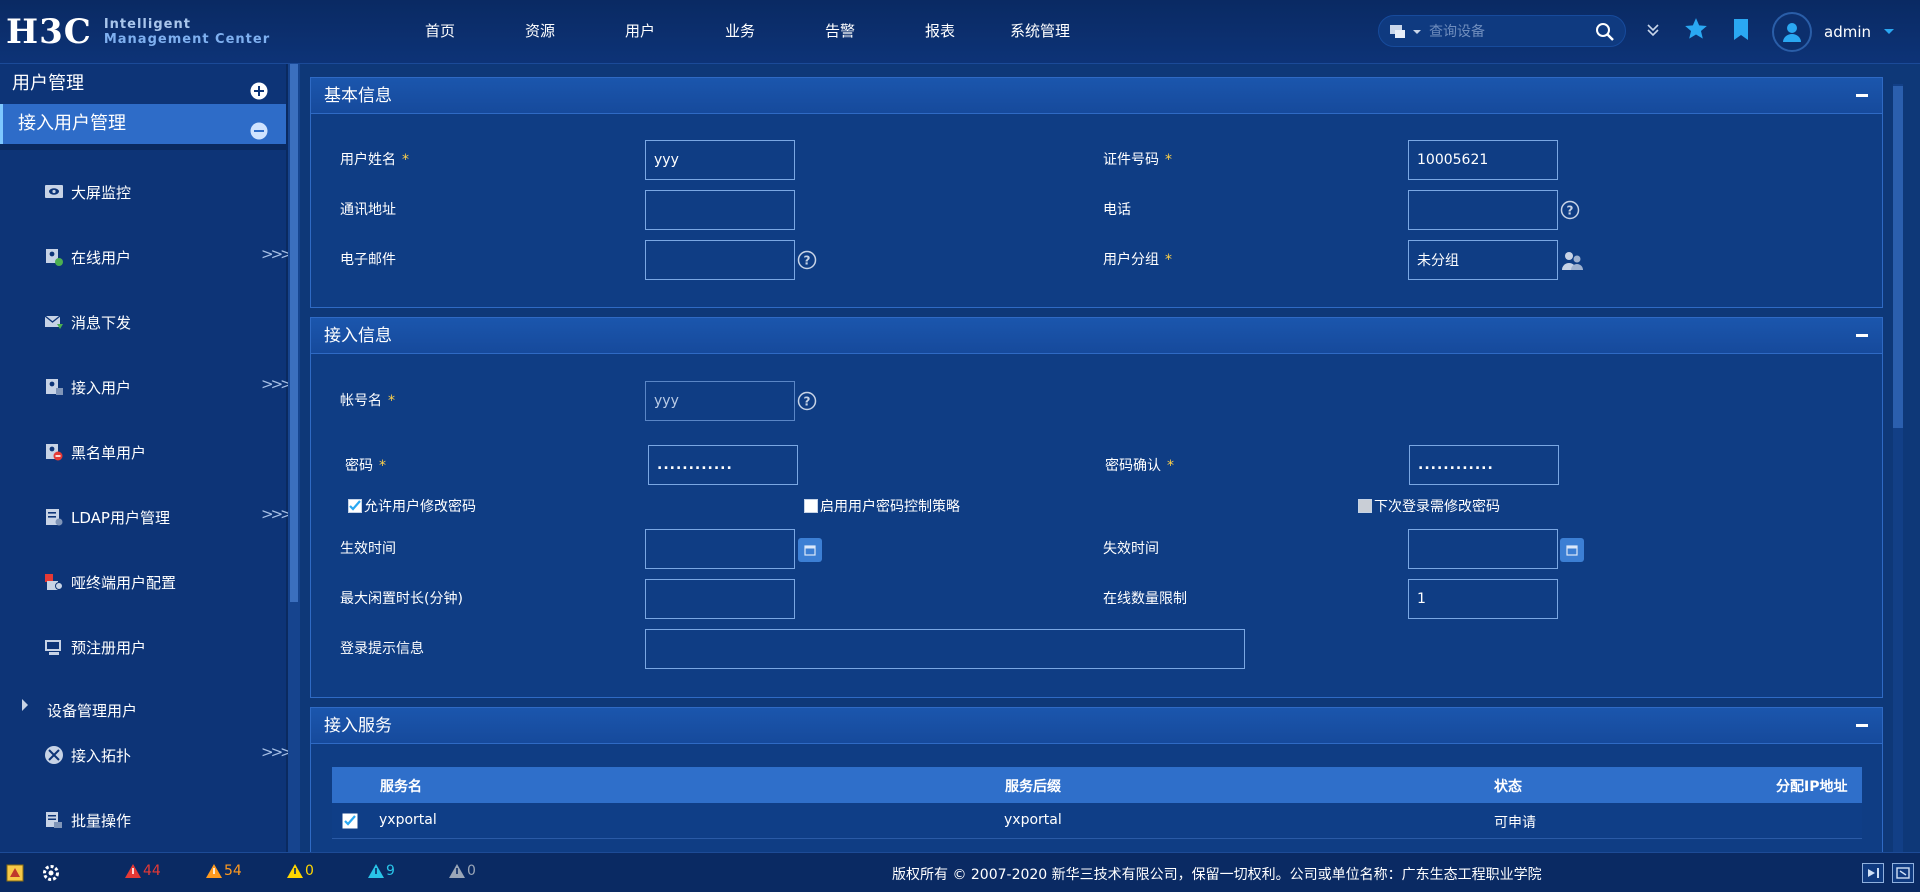 This screenshot has width=1920, height=892. I want to click on select-group-icon, so click(1573, 263).